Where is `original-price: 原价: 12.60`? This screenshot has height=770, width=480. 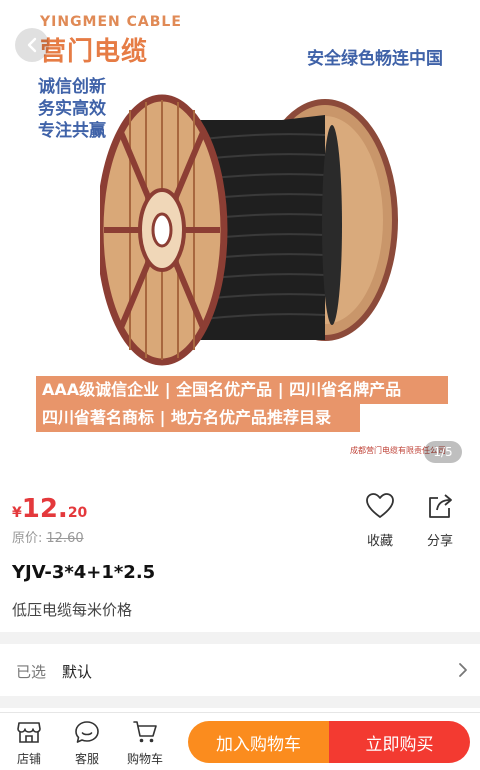
original-price: 原价: 12.60 is located at coordinates (48, 536).